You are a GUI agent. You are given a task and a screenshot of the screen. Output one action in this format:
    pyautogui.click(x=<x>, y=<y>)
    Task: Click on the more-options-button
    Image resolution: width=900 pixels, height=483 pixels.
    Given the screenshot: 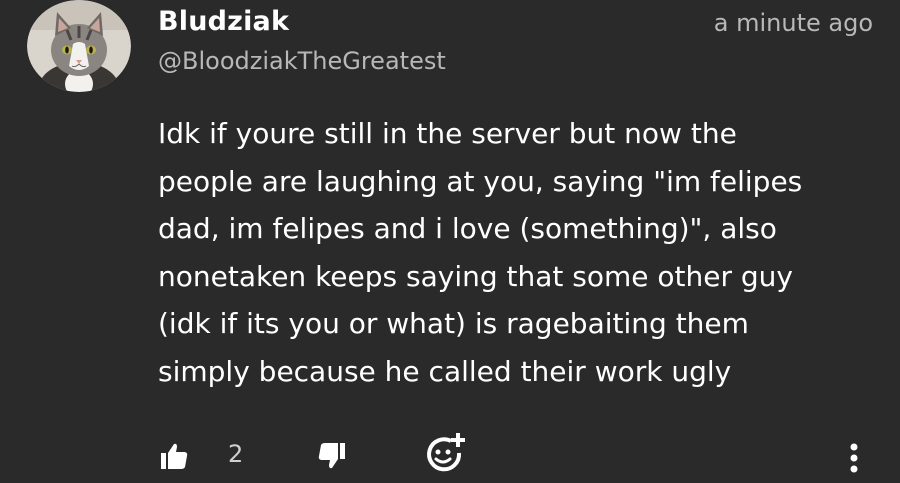 What is the action you would take?
    pyautogui.click(x=854, y=458)
    